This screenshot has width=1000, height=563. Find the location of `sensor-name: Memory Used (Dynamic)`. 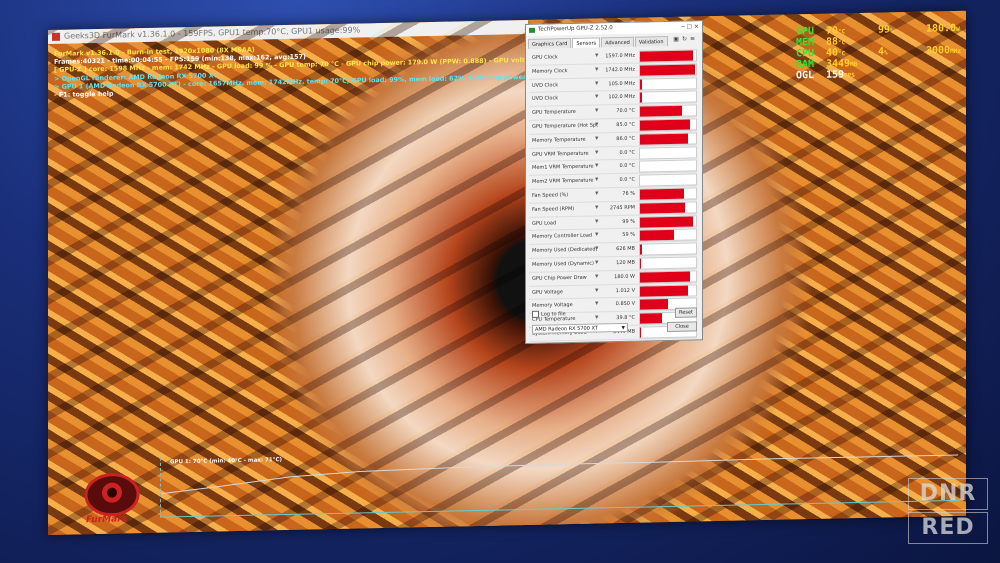

sensor-name: Memory Used (Dynamic) is located at coordinates (563, 264).